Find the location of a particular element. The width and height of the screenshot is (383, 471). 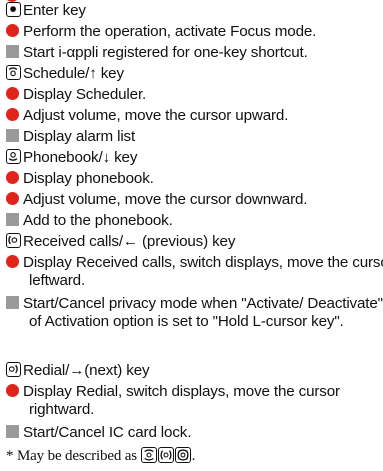

phonebook-key-heading: Phonebook/↓ key is located at coordinates (71, 158).